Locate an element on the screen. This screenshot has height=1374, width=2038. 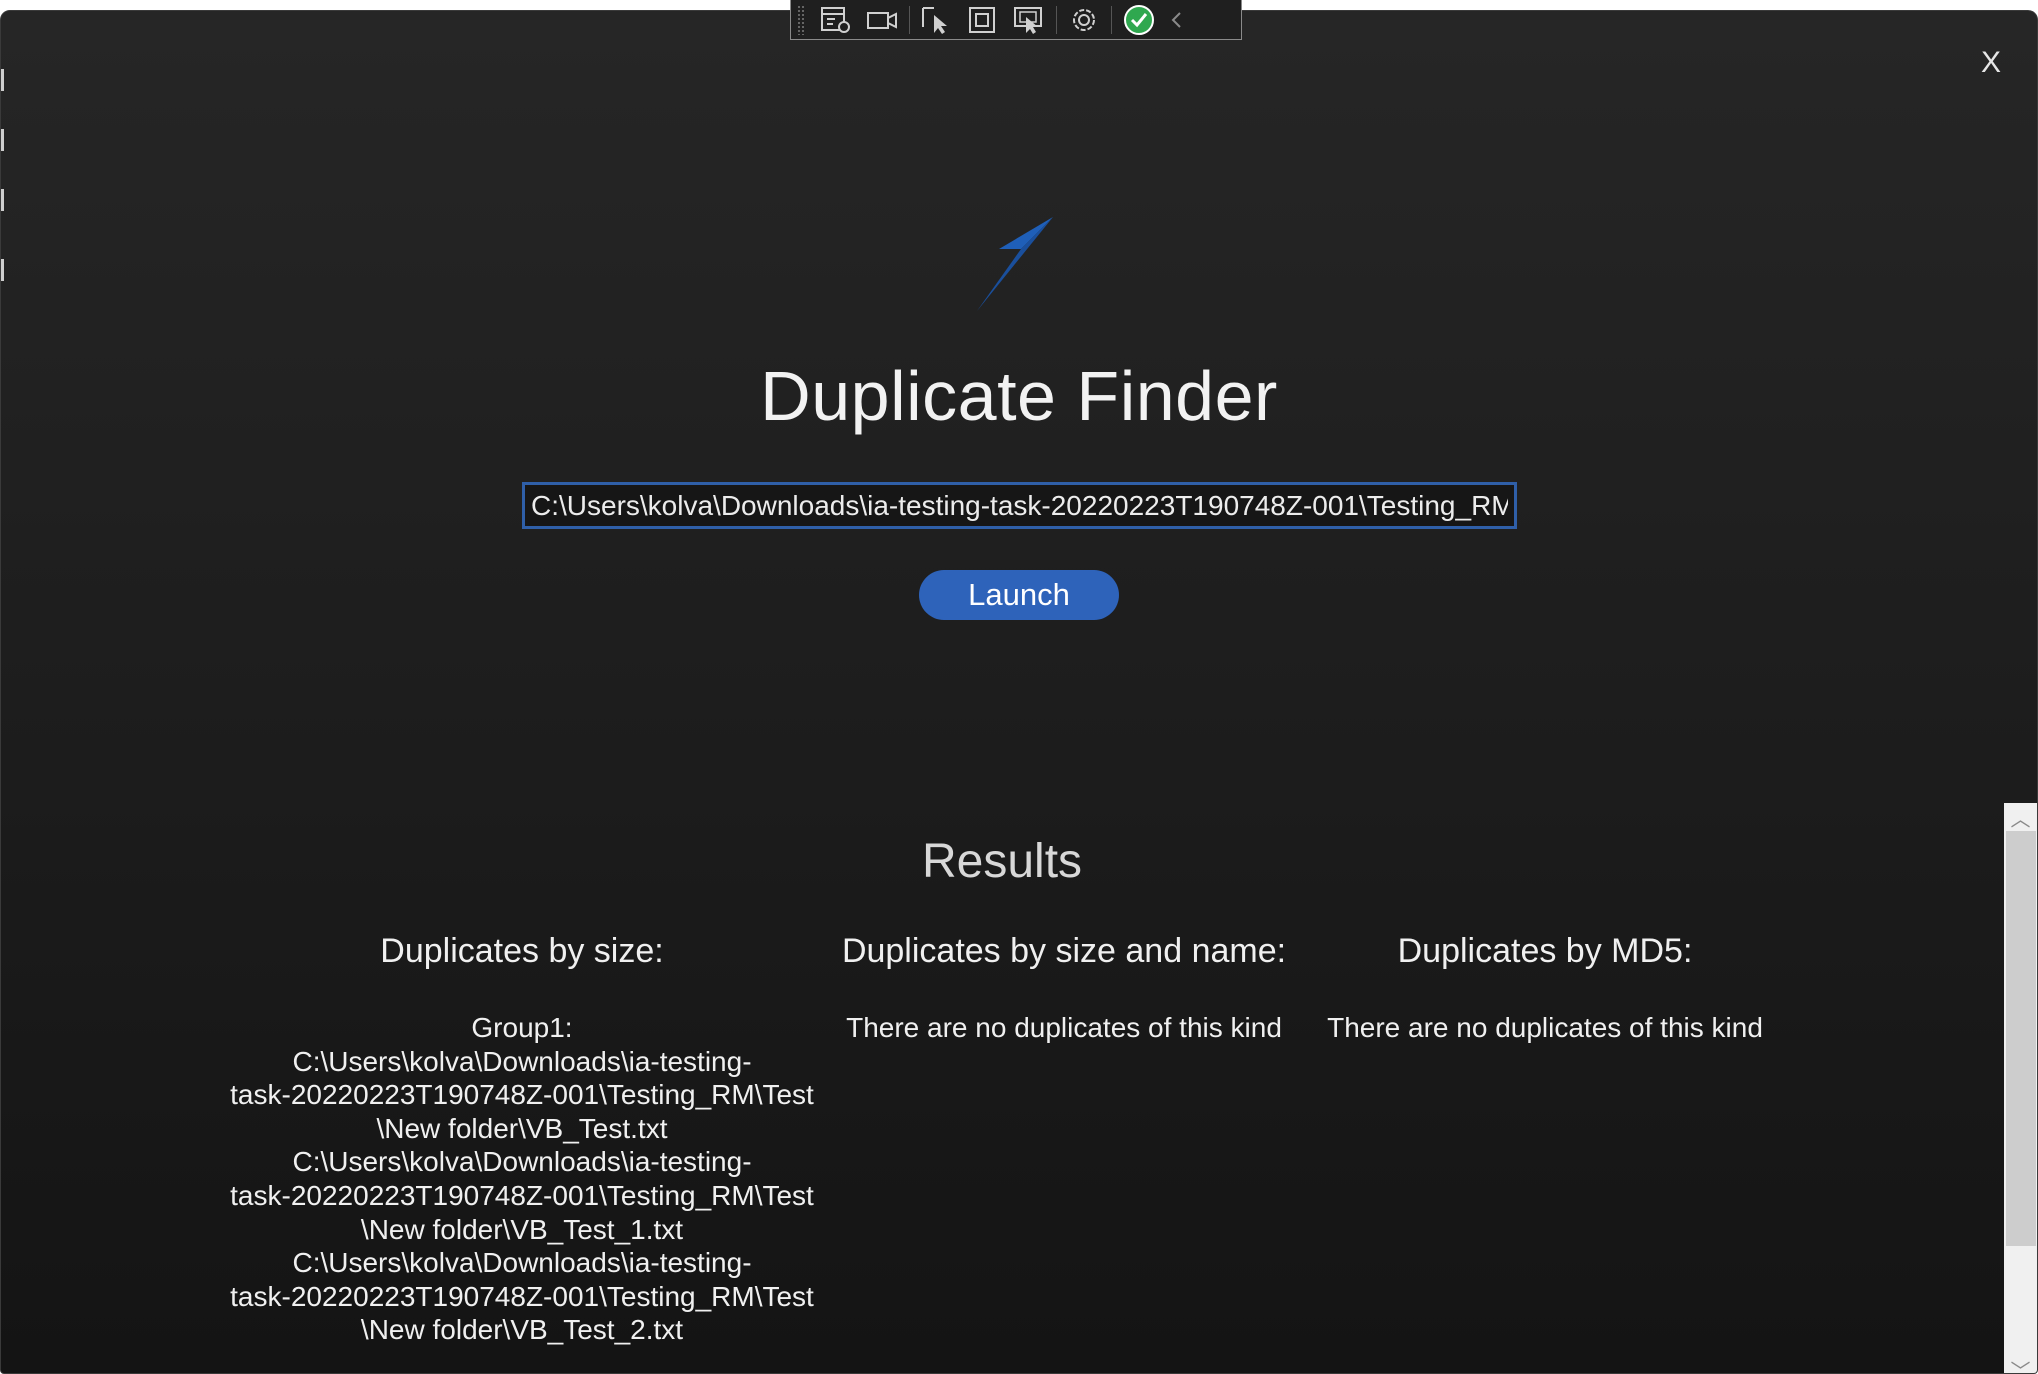
layout-bounds-icon is located at coordinates (983, 20).